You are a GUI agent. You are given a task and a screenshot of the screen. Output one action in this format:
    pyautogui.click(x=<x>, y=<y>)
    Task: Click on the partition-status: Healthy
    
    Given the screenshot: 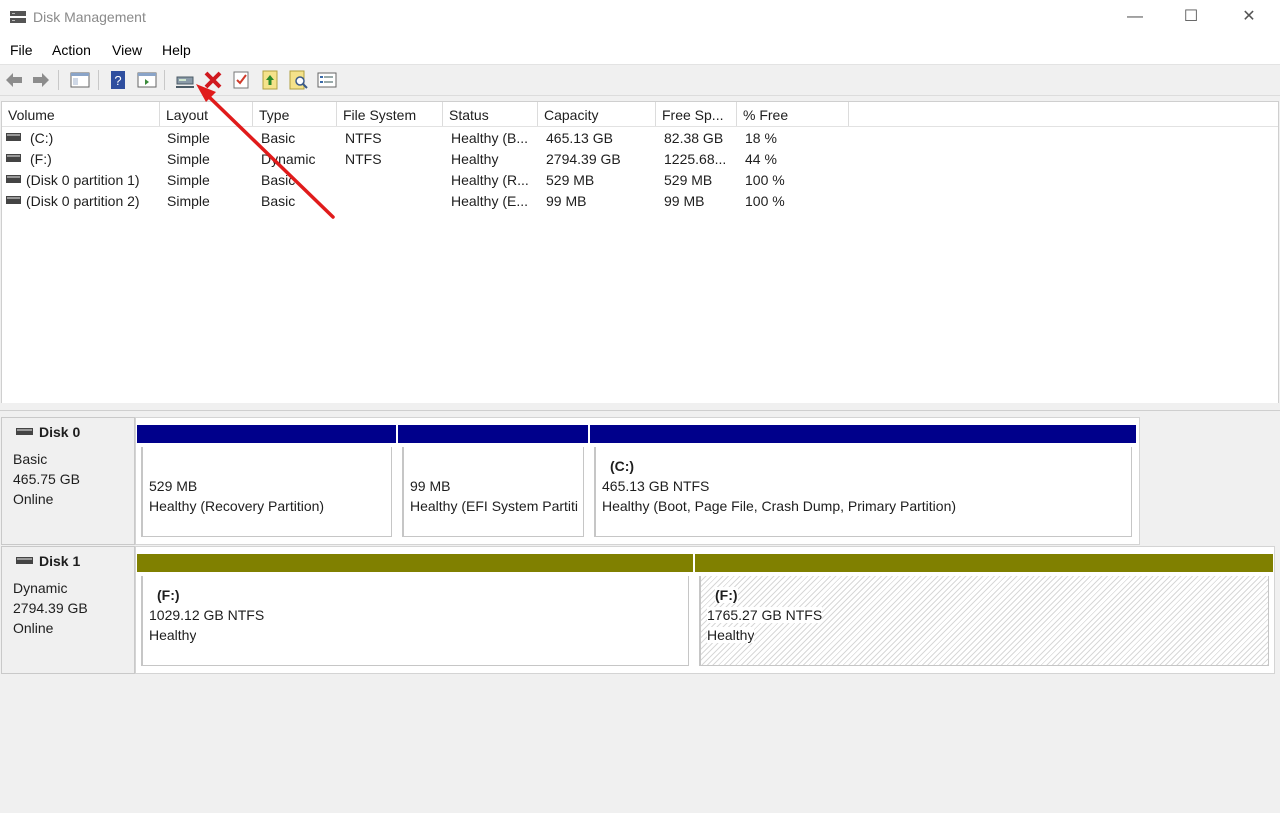 What is the action you would take?
    pyautogui.click(x=731, y=635)
    